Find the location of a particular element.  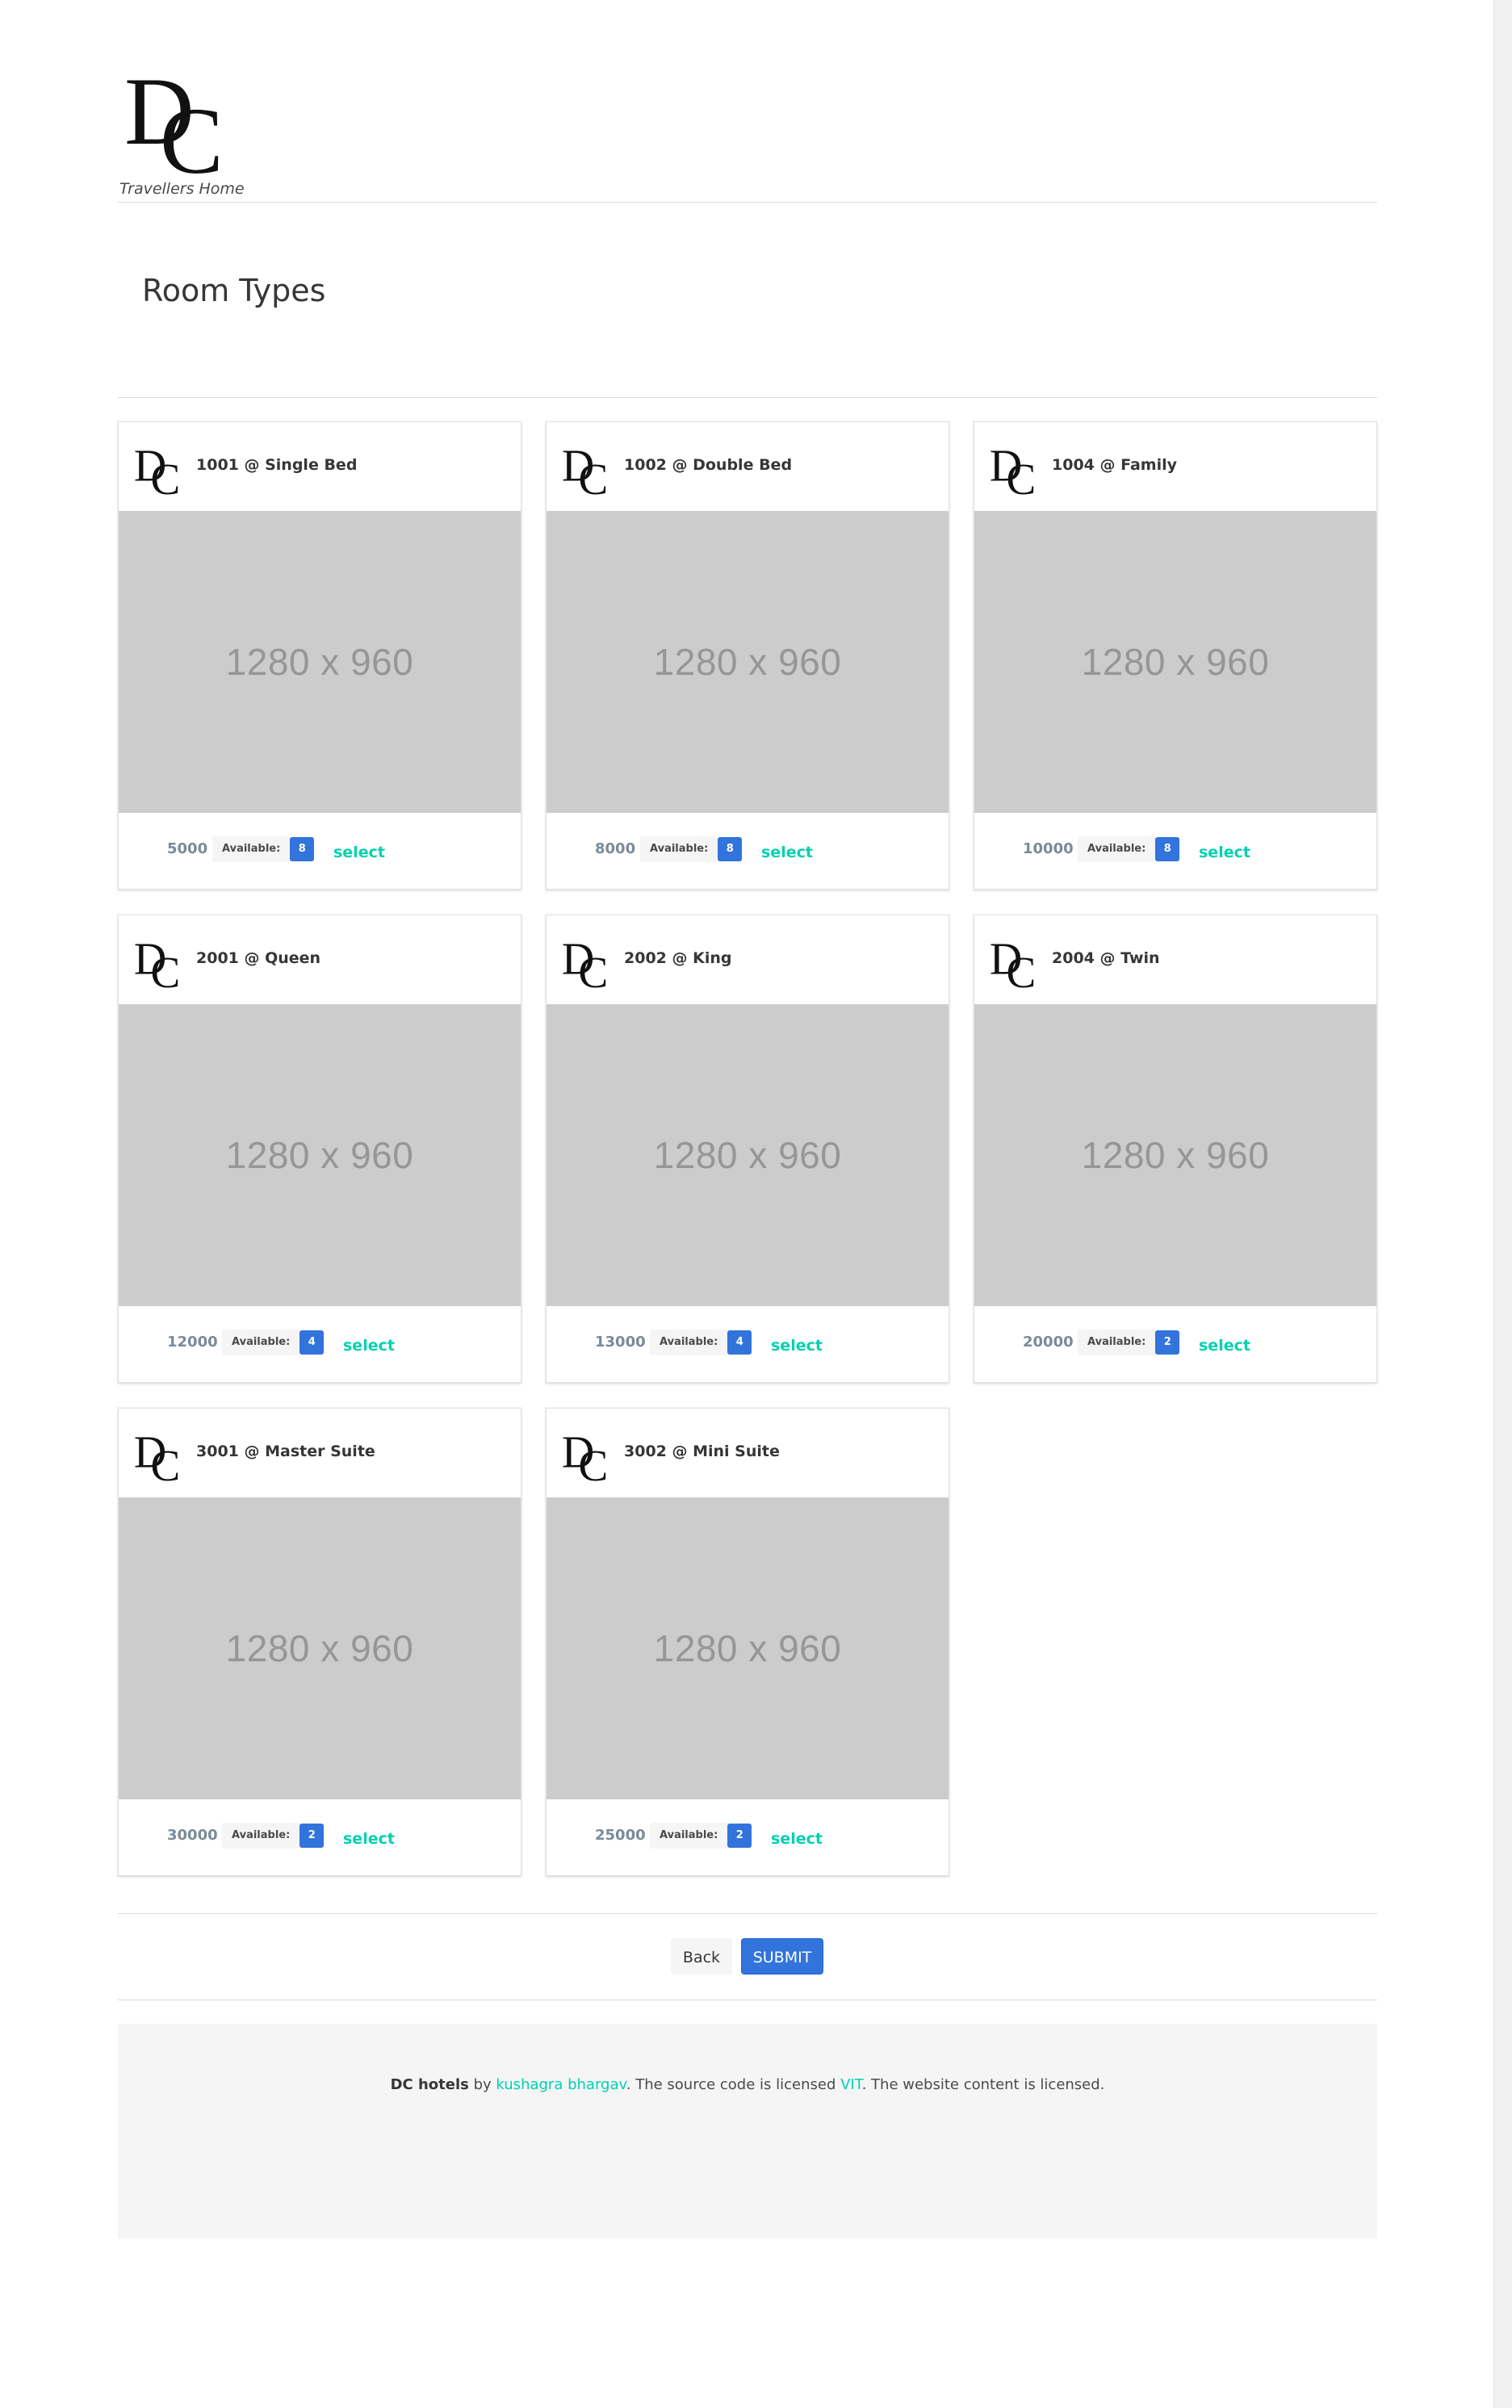

card-header: D C 1004 @ Family is located at coordinates (1175, 466).